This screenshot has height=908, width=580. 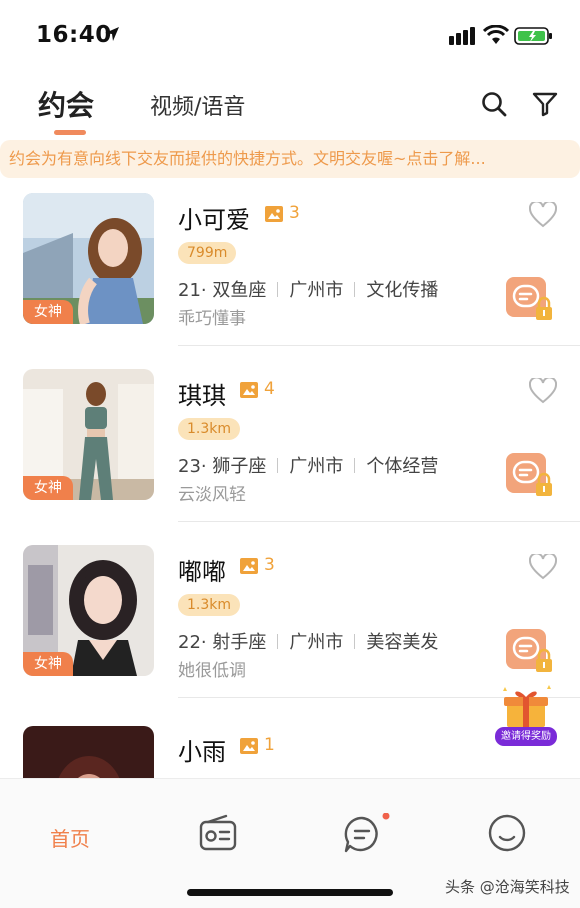 I want to click on profile-description: 云淡风轻, so click(x=212, y=495).